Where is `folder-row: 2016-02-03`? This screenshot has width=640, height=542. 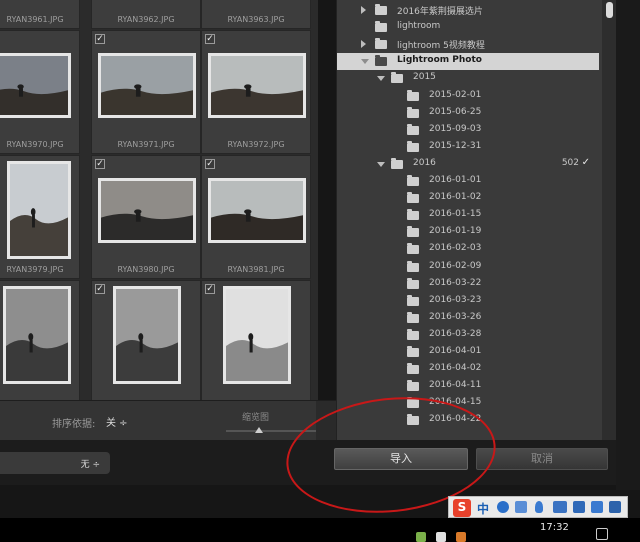 folder-row: 2016-02-03 is located at coordinates (468, 249).